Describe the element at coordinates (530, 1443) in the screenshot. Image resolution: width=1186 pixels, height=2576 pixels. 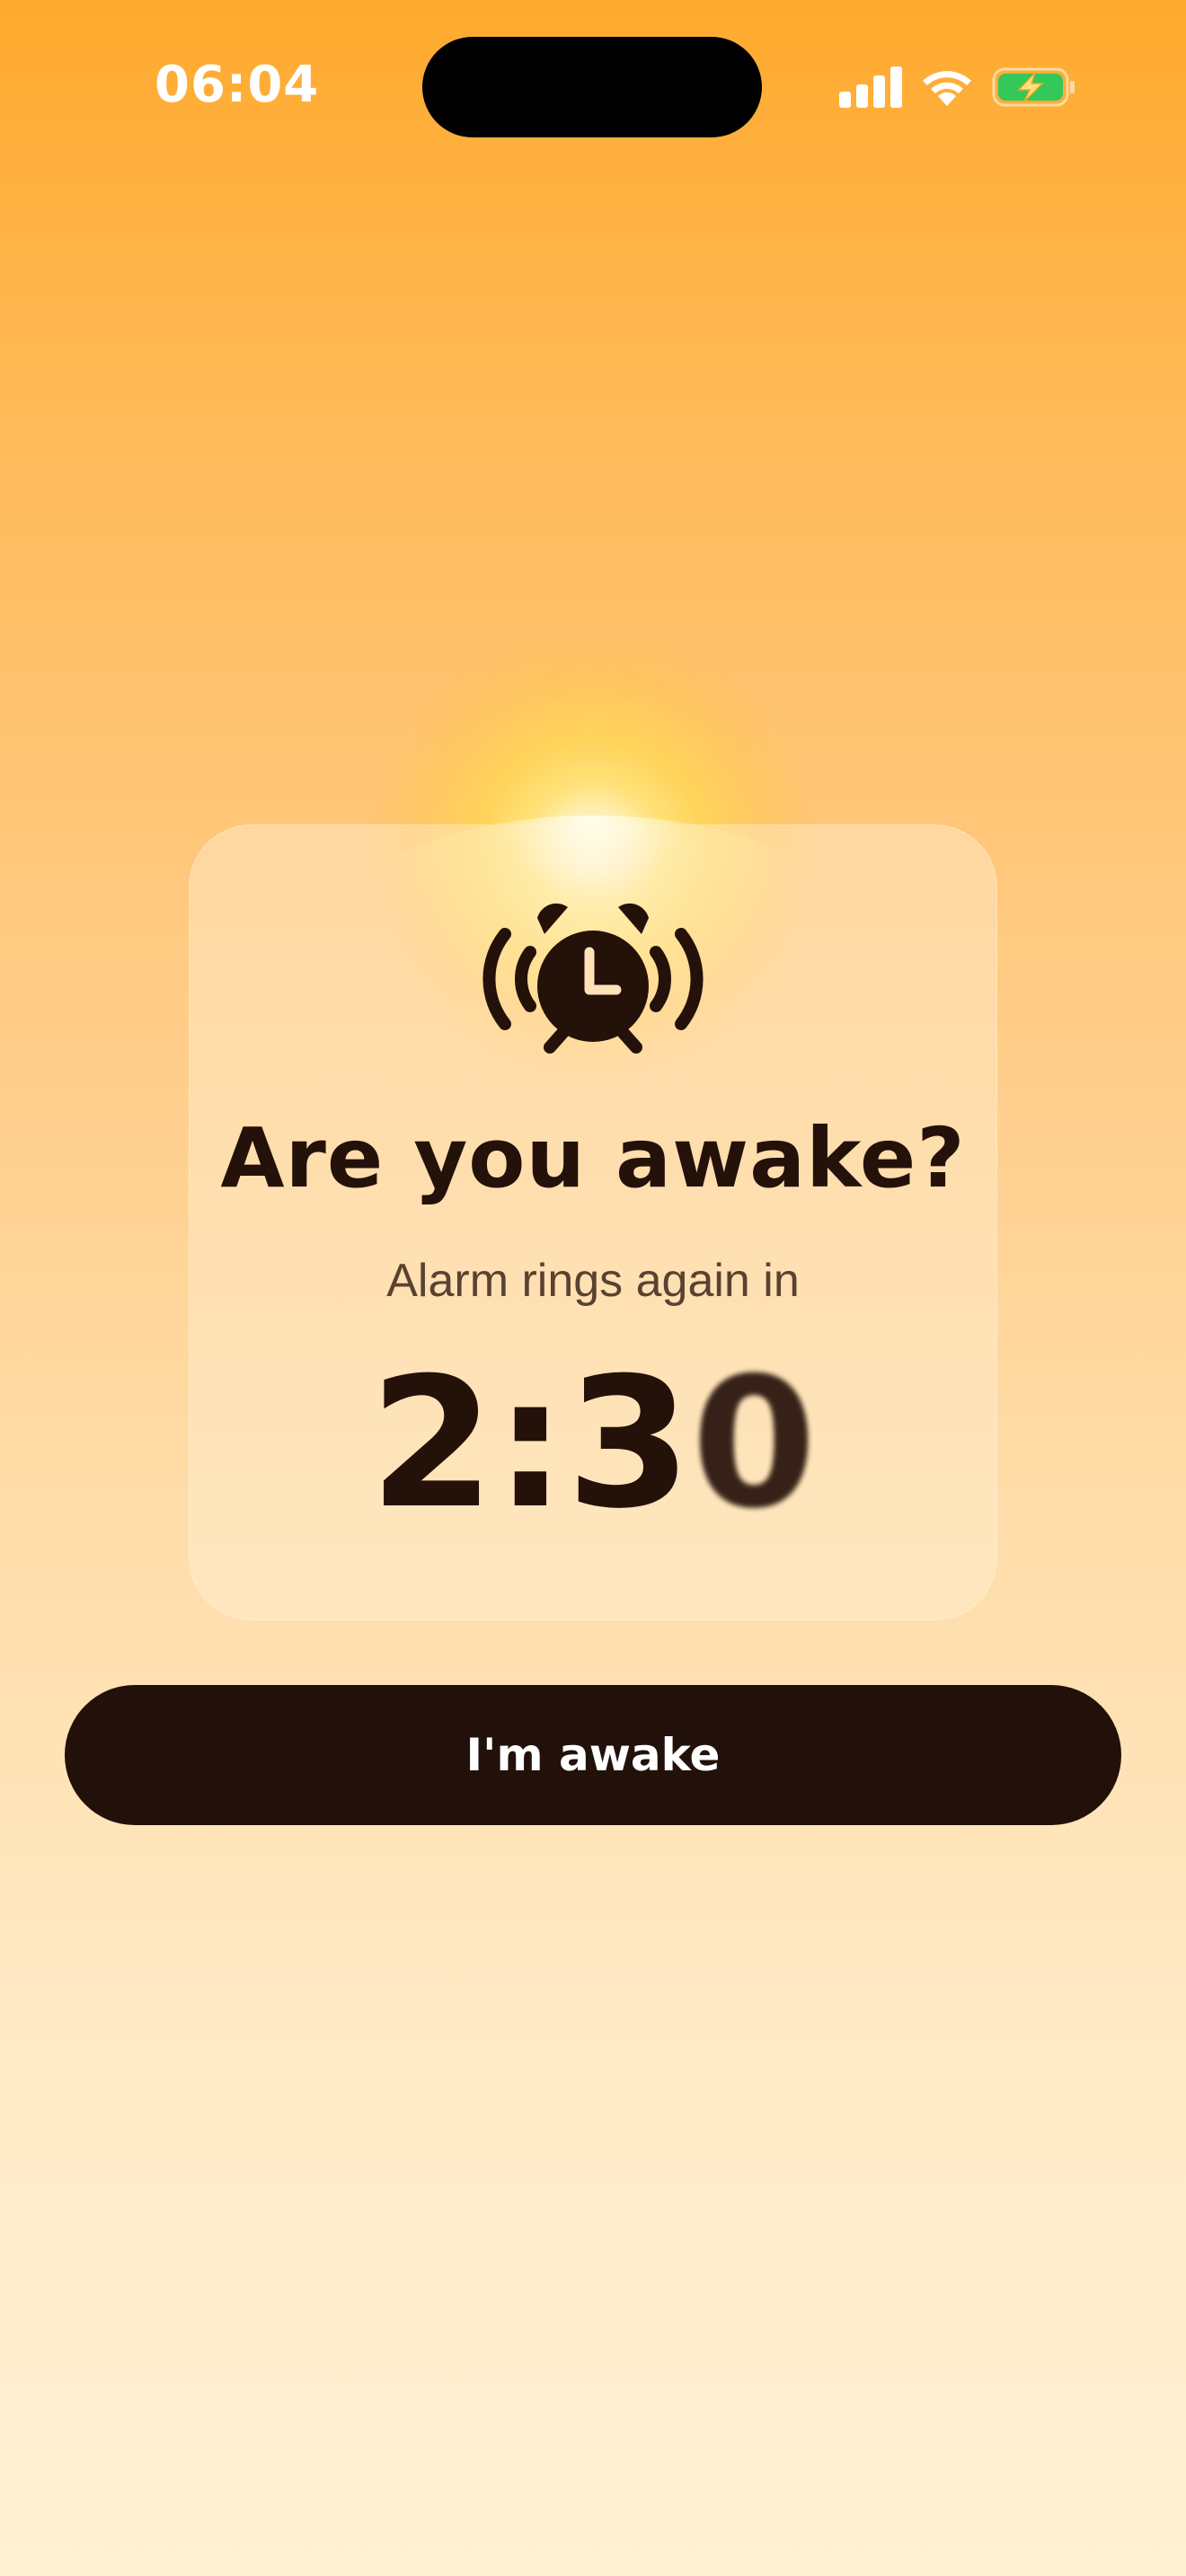
I see `countdown-main: 2:3` at that location.